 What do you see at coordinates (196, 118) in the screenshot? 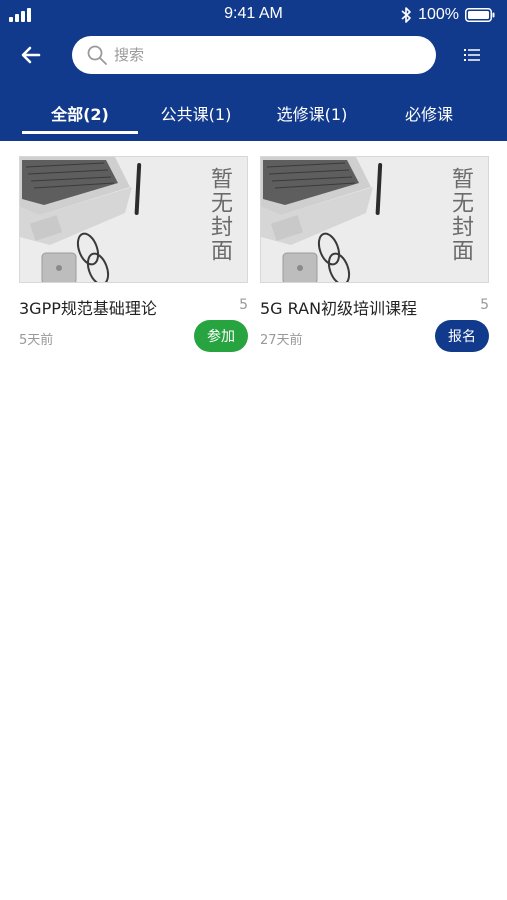
I see `tab-public: 公共课(1)` at bounding box center [196, 118].